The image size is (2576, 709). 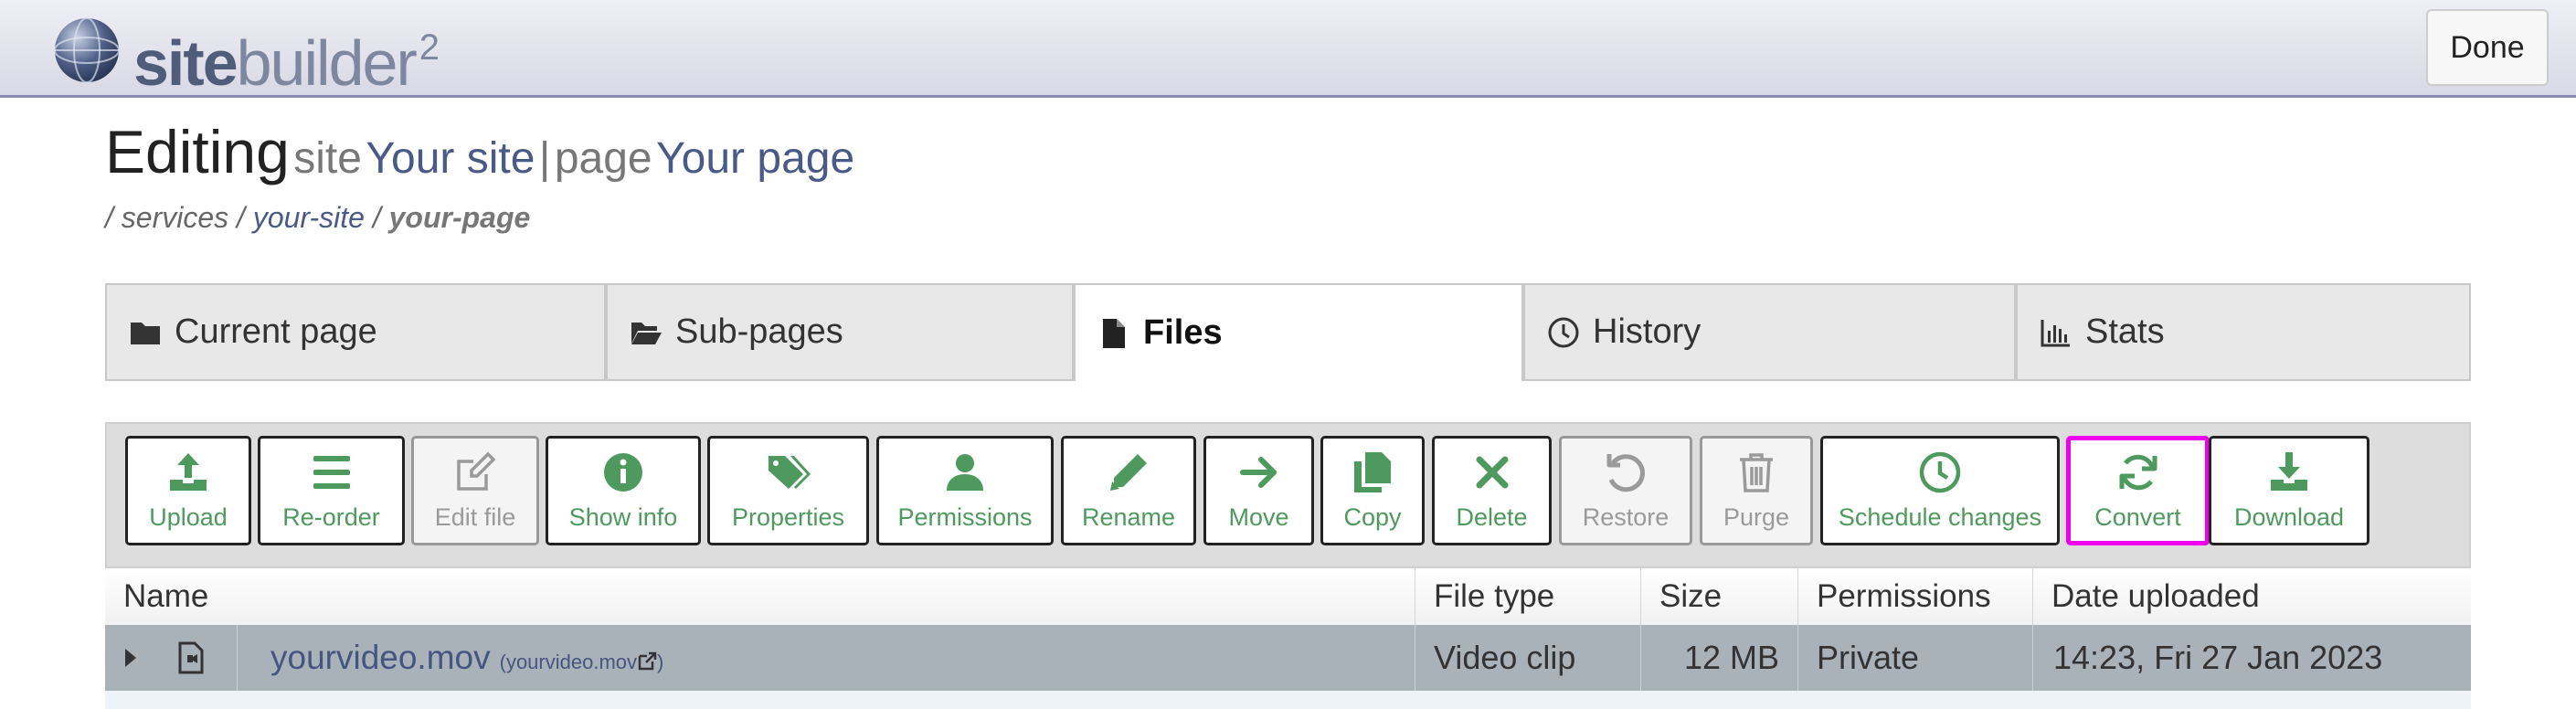 I want to click on external-link-icon, so click(x=647, y=661).